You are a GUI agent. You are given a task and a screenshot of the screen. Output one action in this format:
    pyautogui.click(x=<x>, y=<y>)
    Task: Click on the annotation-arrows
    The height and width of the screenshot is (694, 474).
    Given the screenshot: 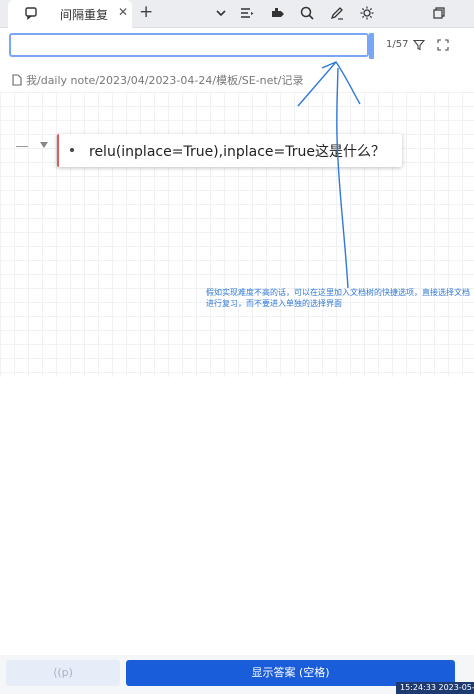 What is the action you would take?
    pyautogui.click(x=329, y=174)
    